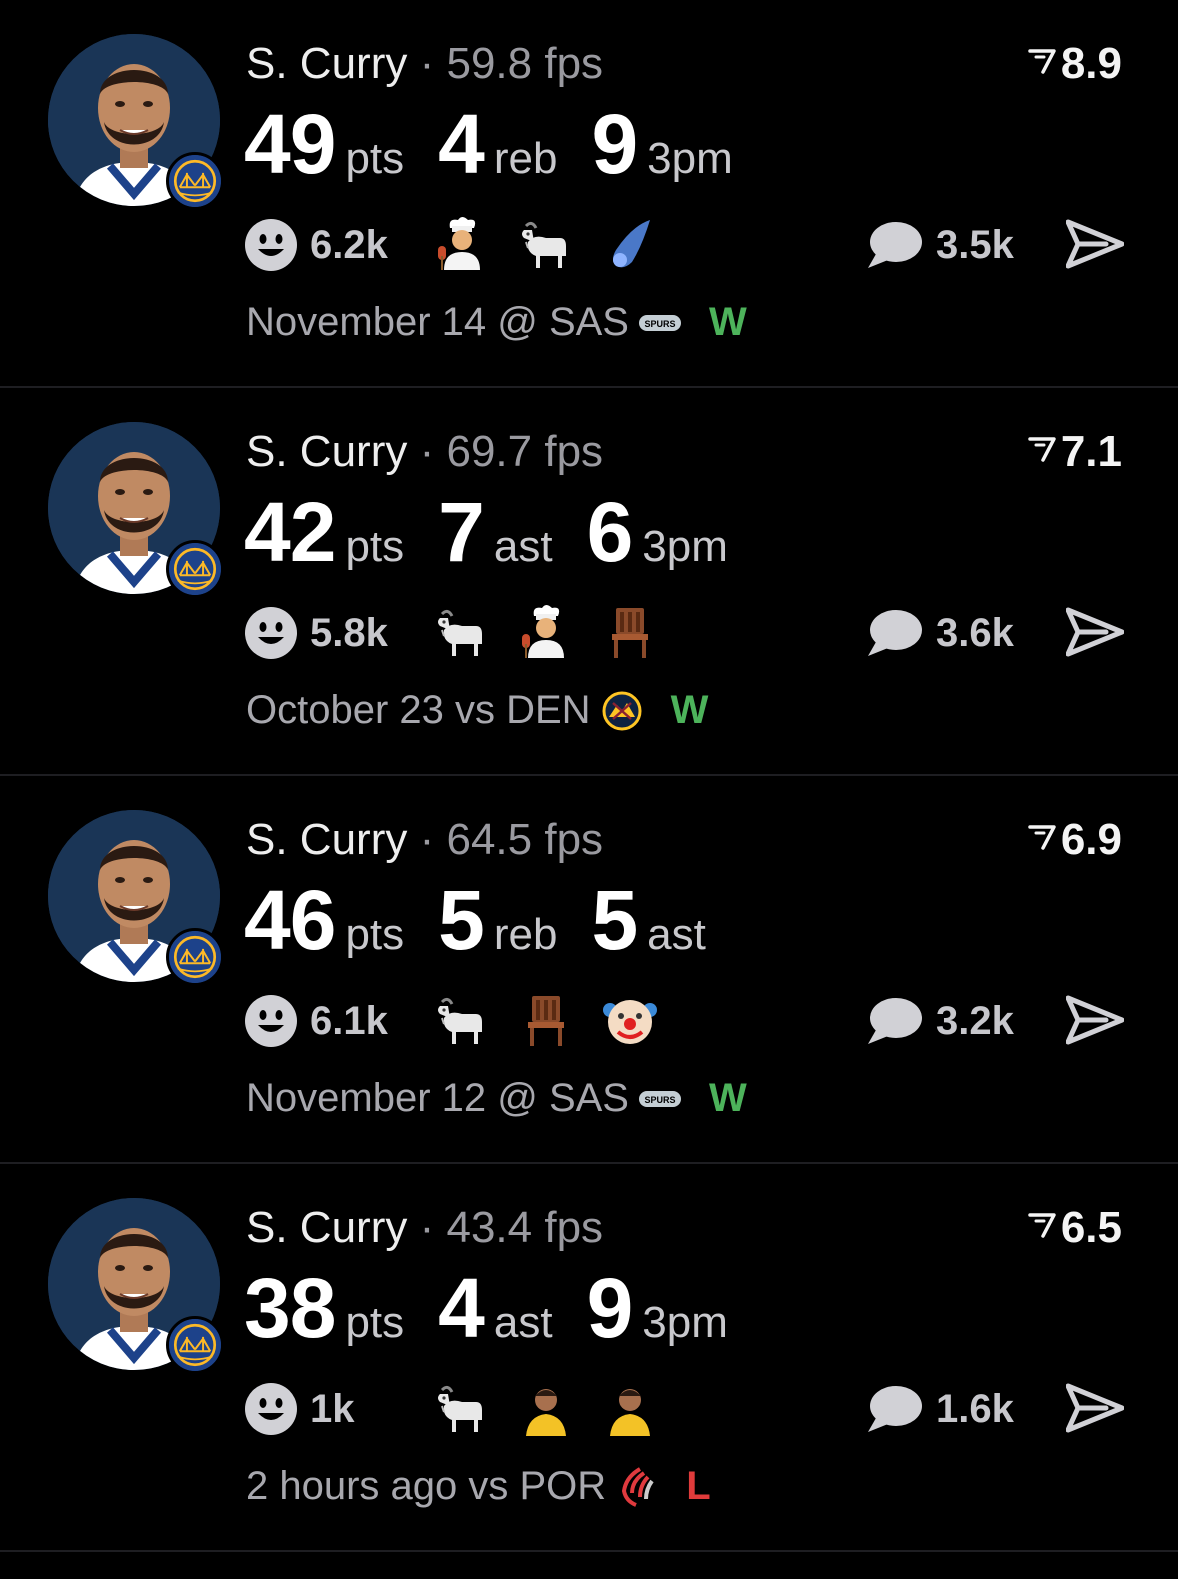  I want to click on game-info: November 12 @ SAS W, so click(496, 1098).